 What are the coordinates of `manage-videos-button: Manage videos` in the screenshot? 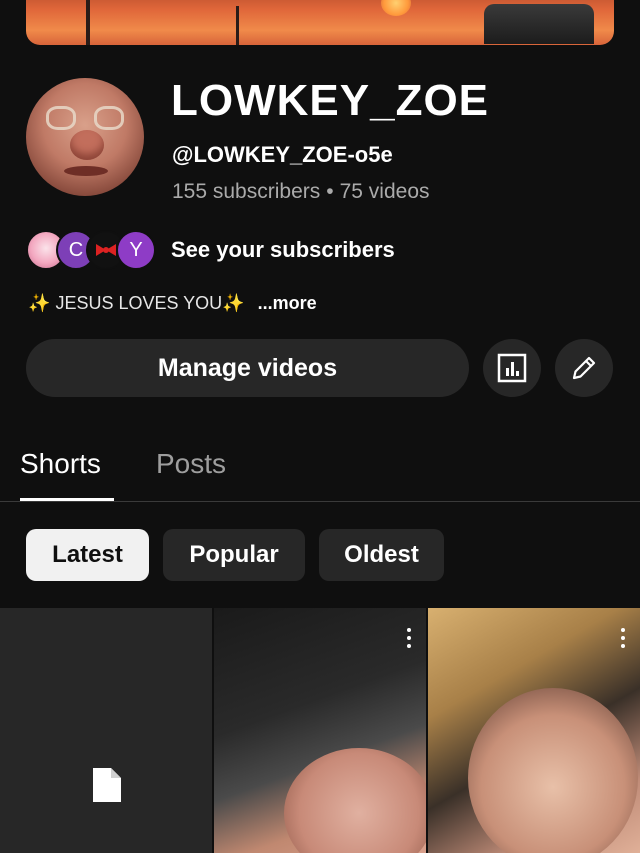 It's located at (247, 368).